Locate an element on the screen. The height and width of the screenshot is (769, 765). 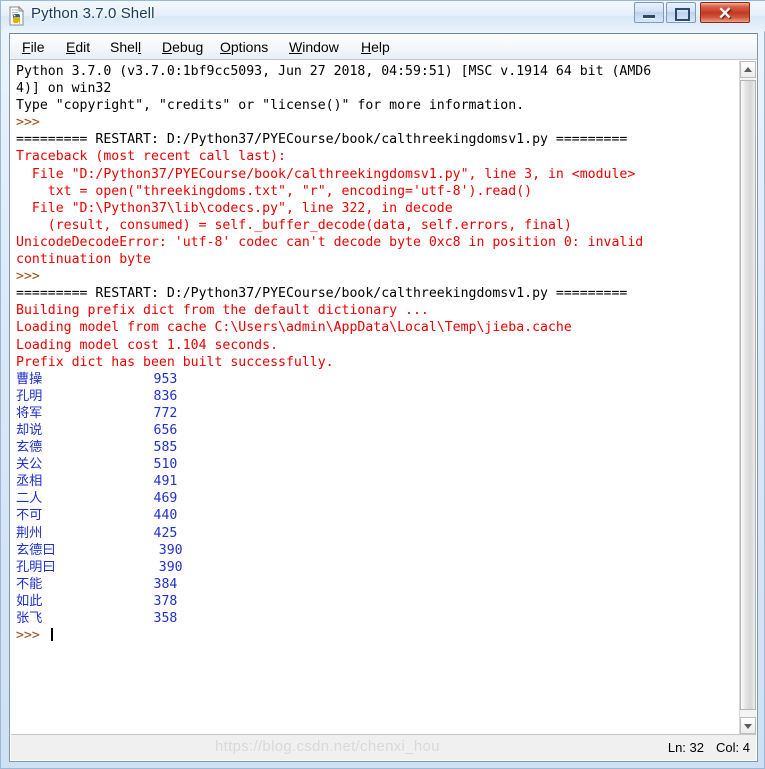
maximize-icon is located at coordinates (682, 14).